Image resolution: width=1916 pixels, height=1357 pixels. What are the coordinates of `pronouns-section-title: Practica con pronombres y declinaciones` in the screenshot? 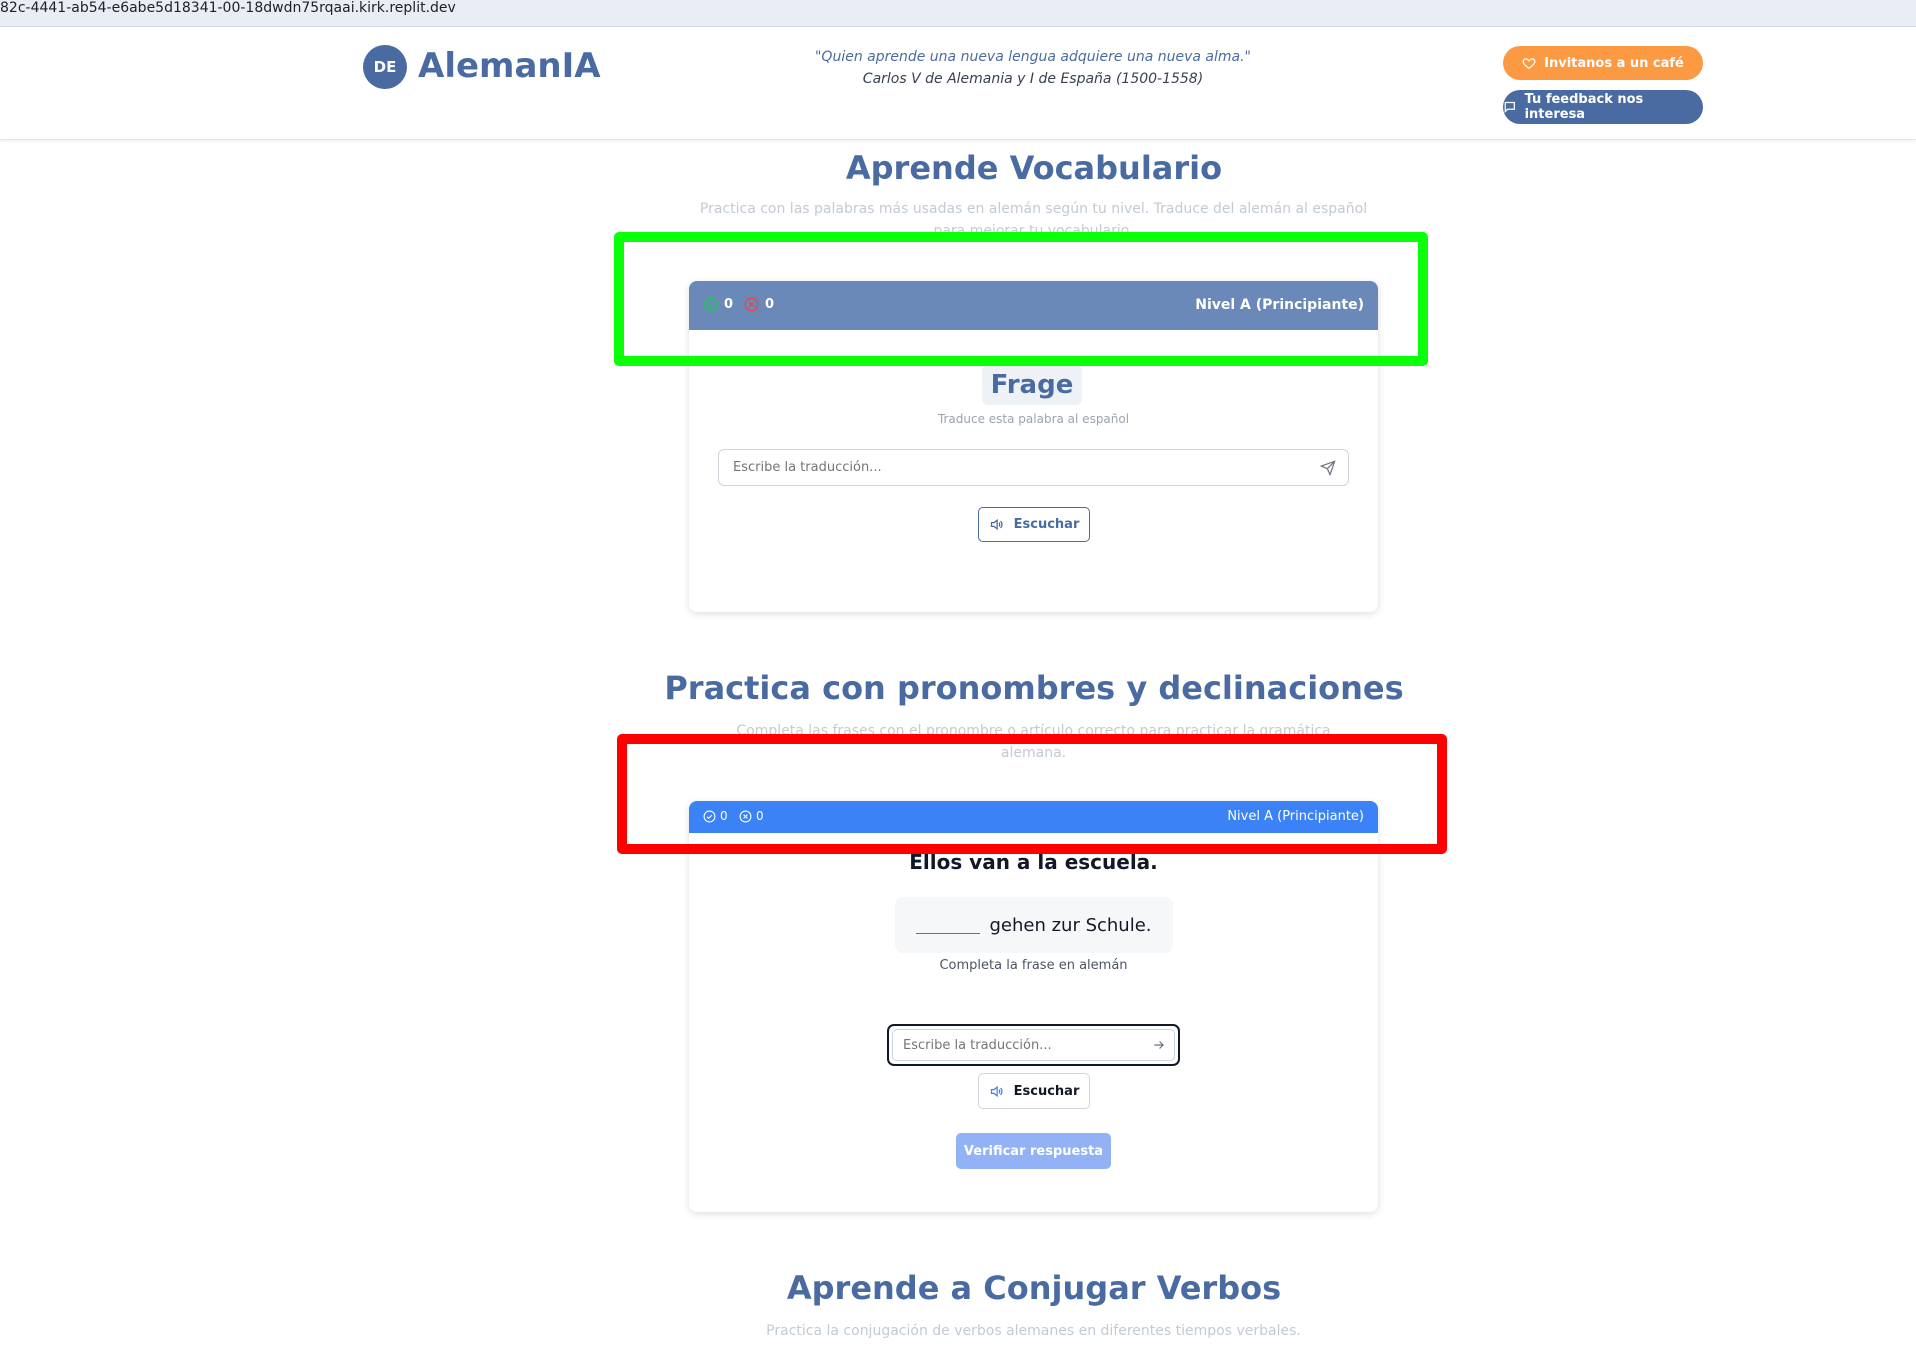 It's located at (1034, 688).